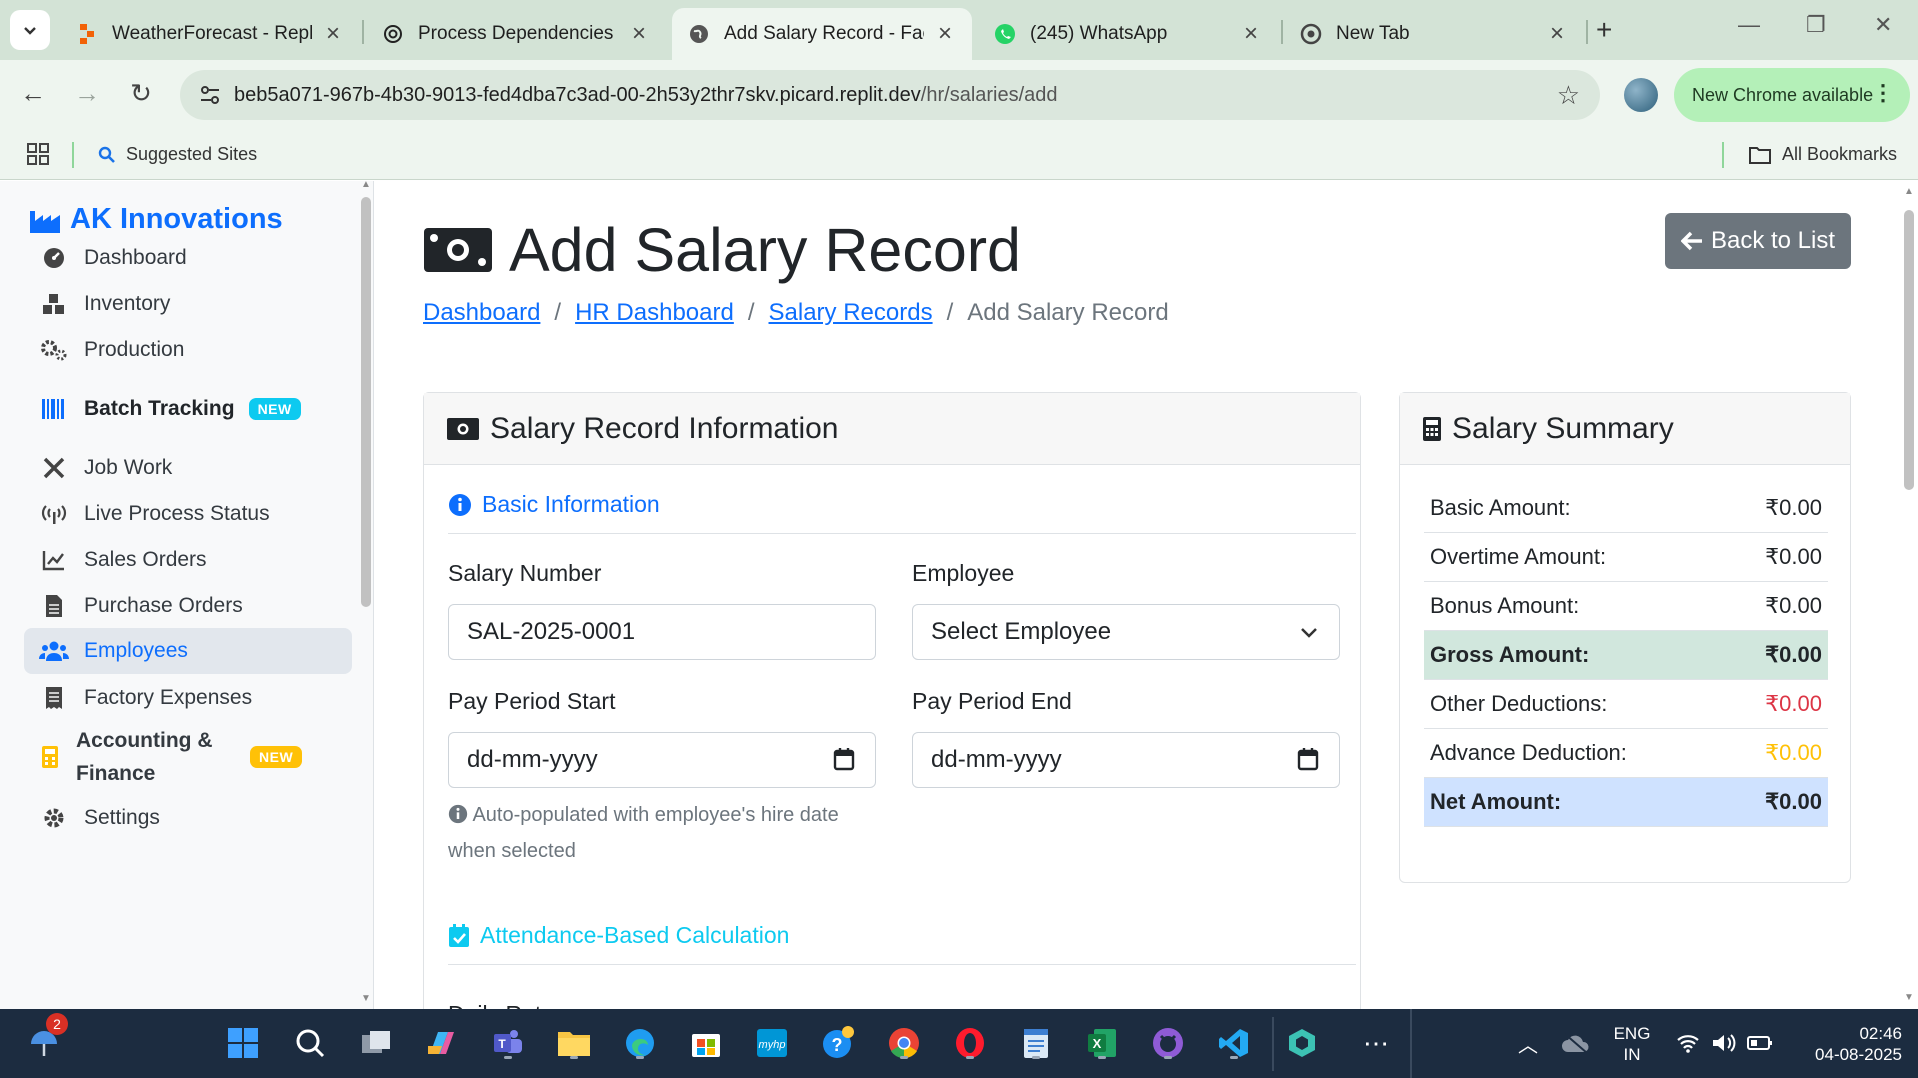 The width and height of the screenshot is (1918, 1078). Describe the element at coordinates (822, 34) in the screenshot. I see `tab-add-salary-record: Add Salary Record - Facto ×` at that location.